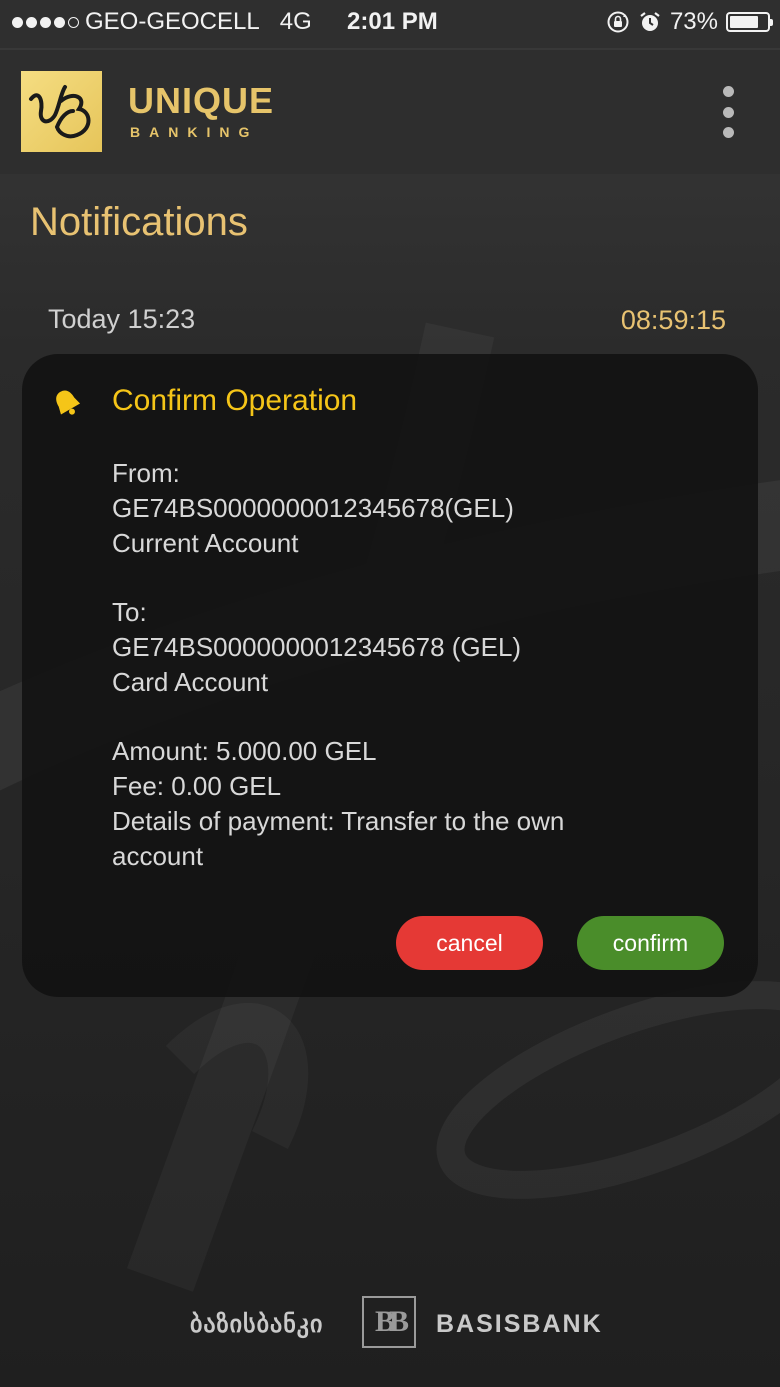 This screenshot has width=780, height=1387. What do you see at coordinates (201, 100) in the screenshot?
I see `brand-name: UNIQUE` at bounding box center [201, 100].